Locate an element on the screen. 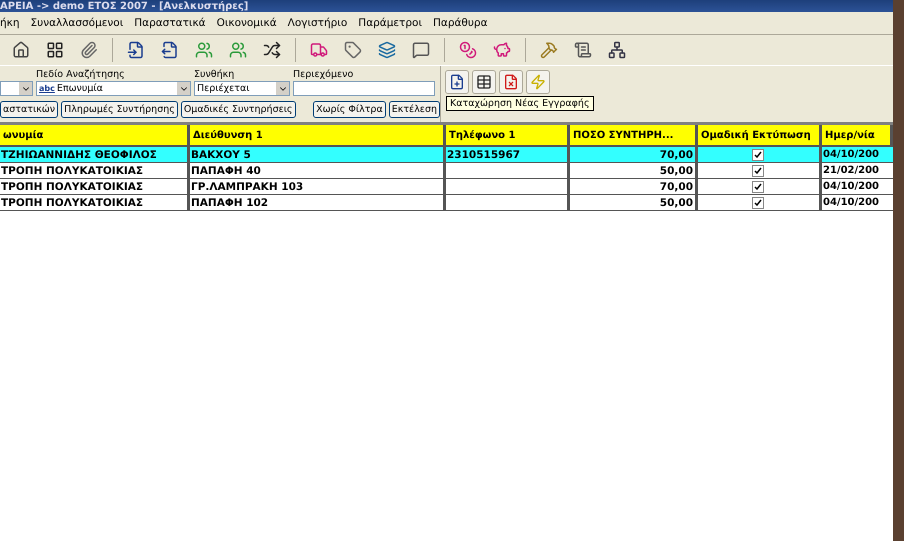  table-row: ΤΡΟΠΗ ΠΟΛΥΚΑΤΟΙΚΙΑΣ ΠΑΠΑΦΗ 102 50,00 04/10/200 is located at coordinates (446, 203).